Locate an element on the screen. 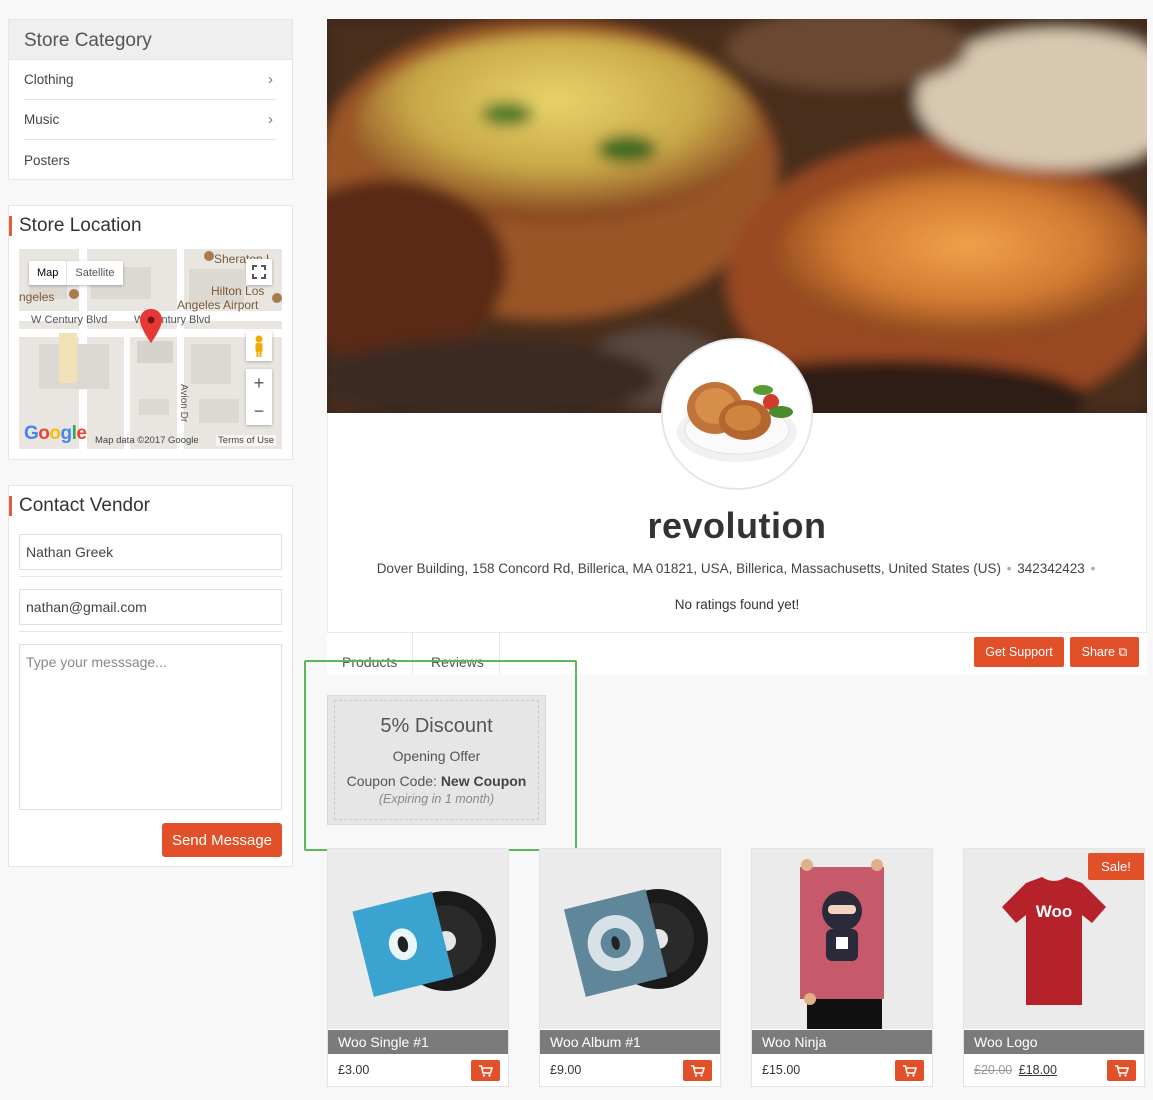 This screenshot has width=1153, height=1100. map-type-map-button: Map is located at coordinates (47, 273).